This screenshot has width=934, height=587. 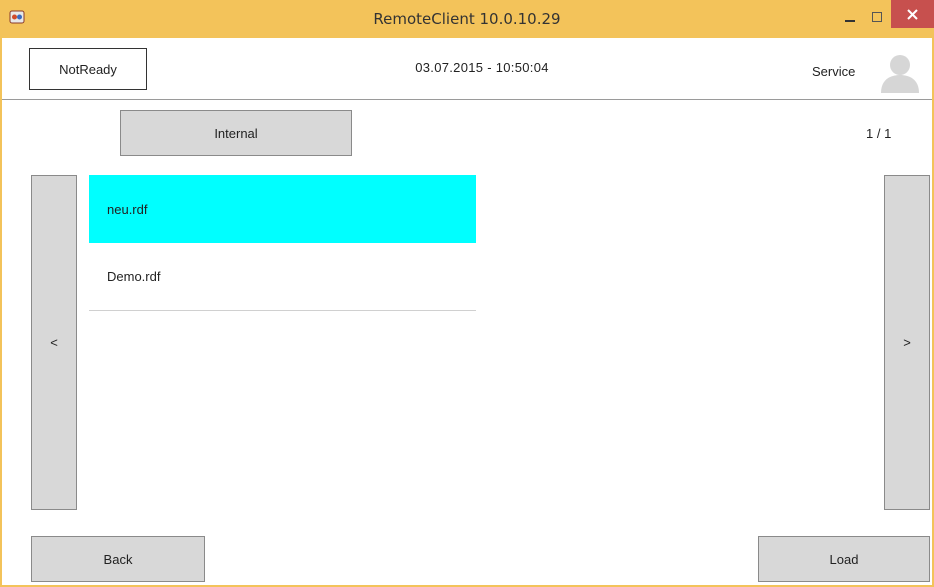 What do you see at coordinates (236, 133) in the screenshot?
I see `source-internal-button: Internal` at bounding box center [236, 133].